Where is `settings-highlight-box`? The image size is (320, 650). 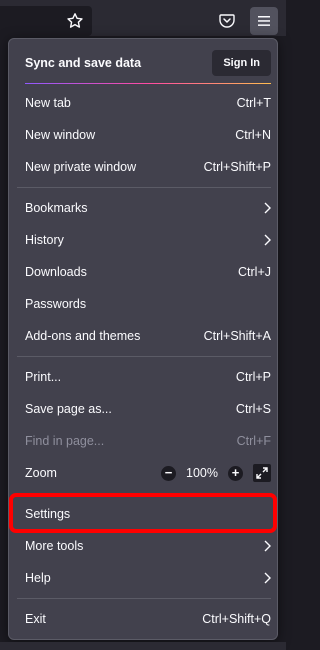
settings-highlight-box is located at coordinates (143, 513).